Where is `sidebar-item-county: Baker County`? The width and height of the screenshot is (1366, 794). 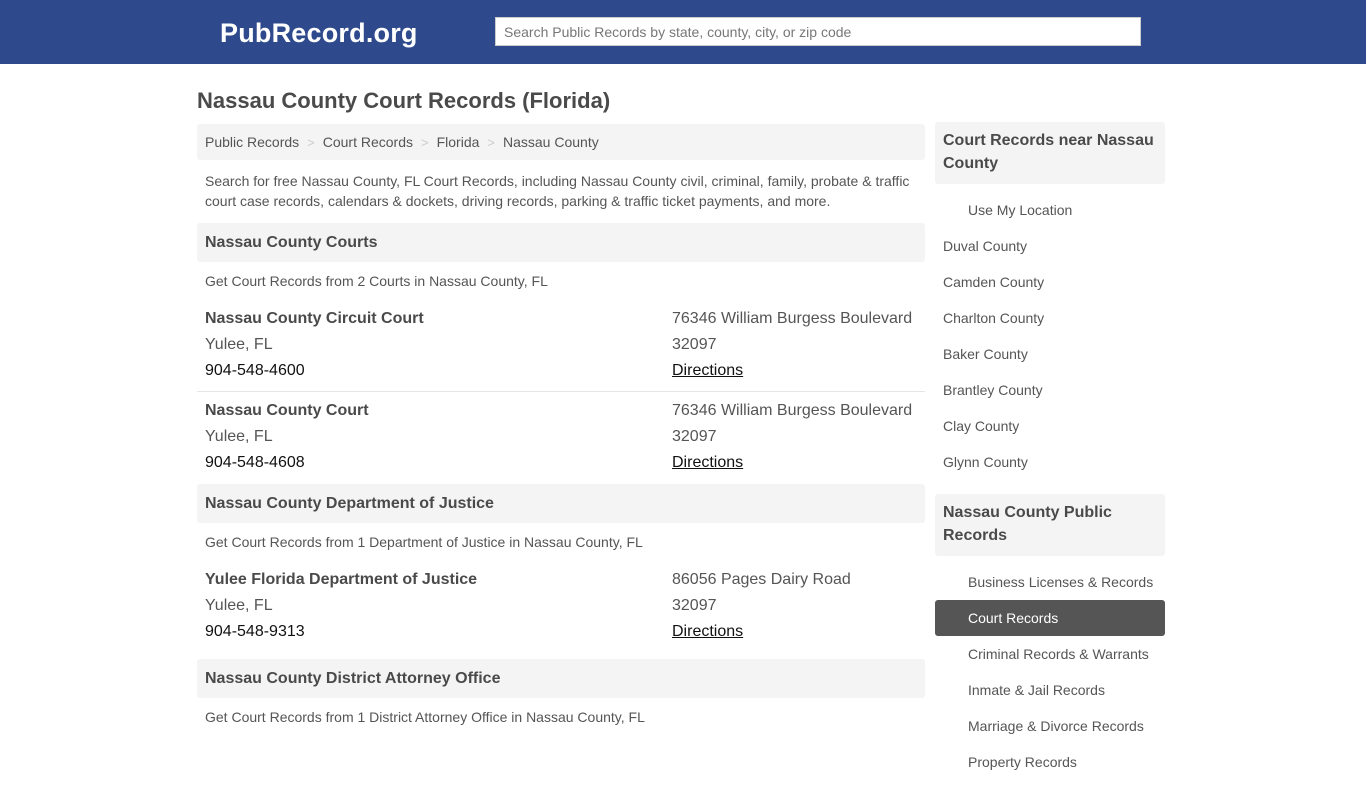
sidebar-item-county: Baker County is located at coordinates (1050, 354).